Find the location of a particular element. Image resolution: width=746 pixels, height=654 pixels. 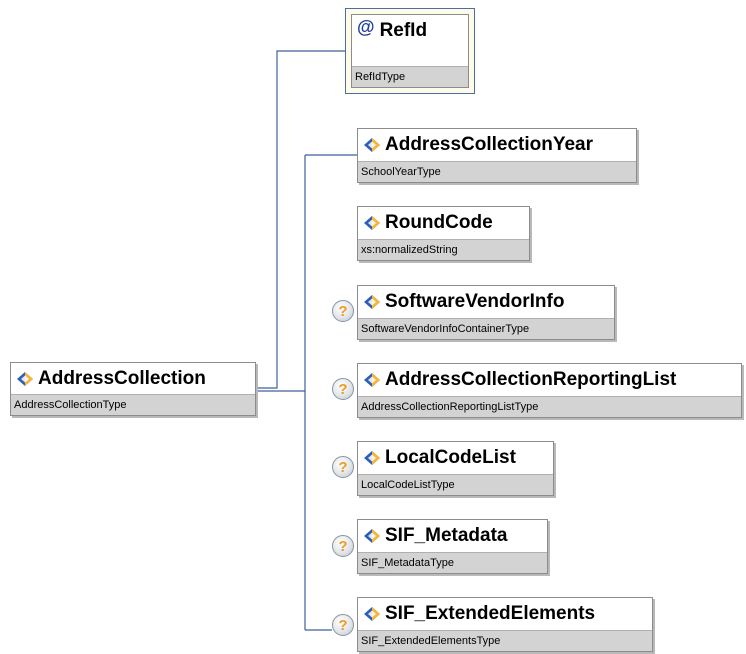

element-name-row: SIF_ExtendedElements is located at coordinates (505, 613).